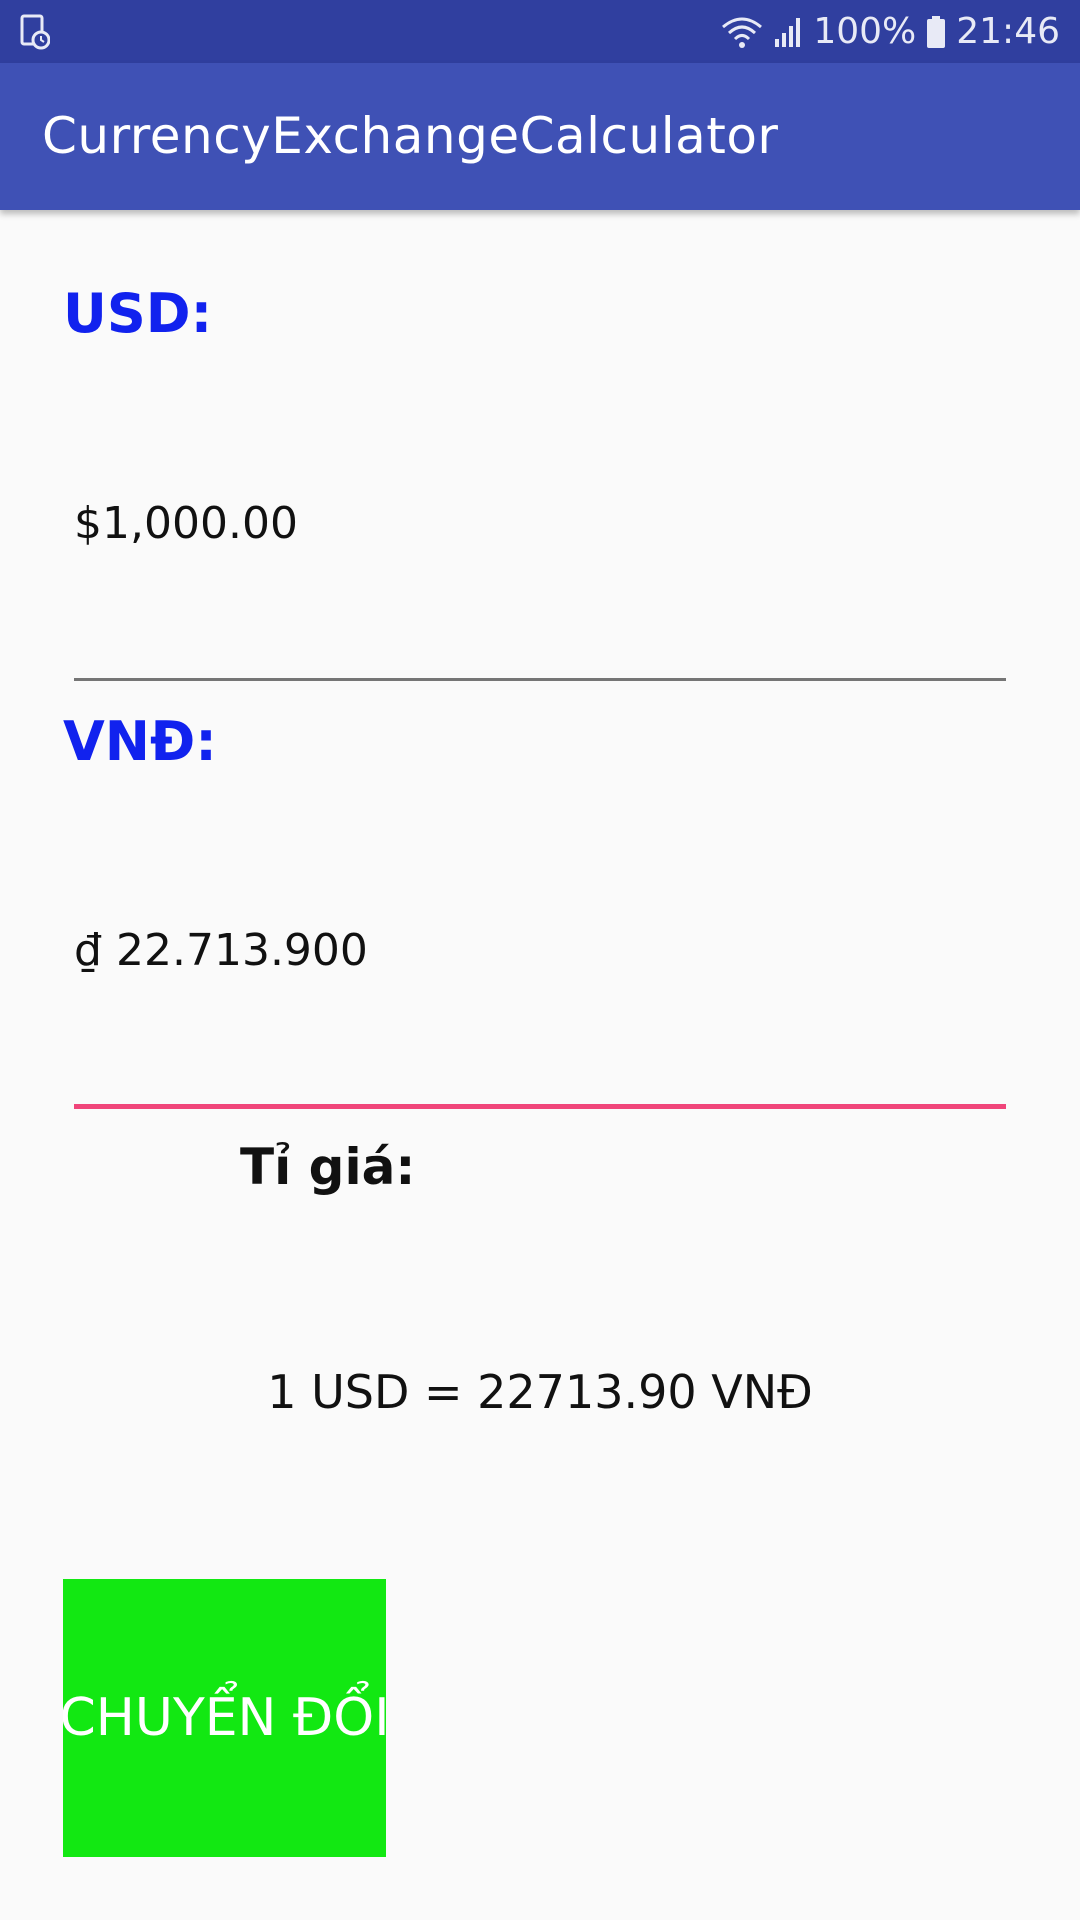 This screenshot has width=1080, height=1920. What do you see at coordinates (224, 1718) in the screenshot?
I see `convert-button: CHUYỂN ĐỔI` at bounding box center [224, 1718].